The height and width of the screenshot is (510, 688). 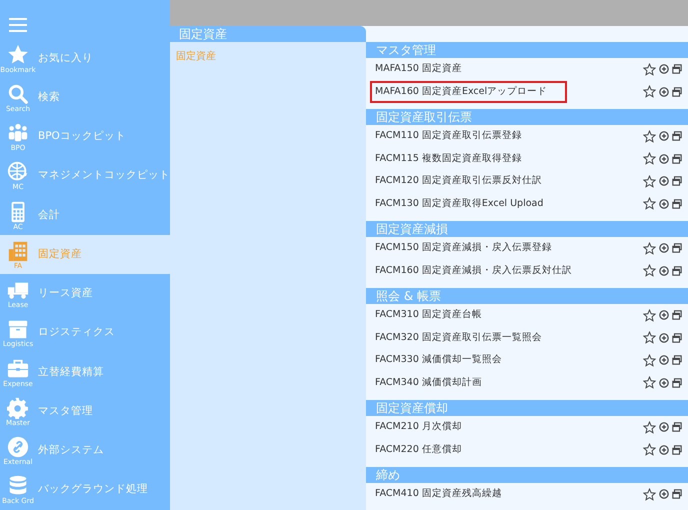 I want to click on menu-link: FACM310 固定資産台帳, so click(x=428, y=315).